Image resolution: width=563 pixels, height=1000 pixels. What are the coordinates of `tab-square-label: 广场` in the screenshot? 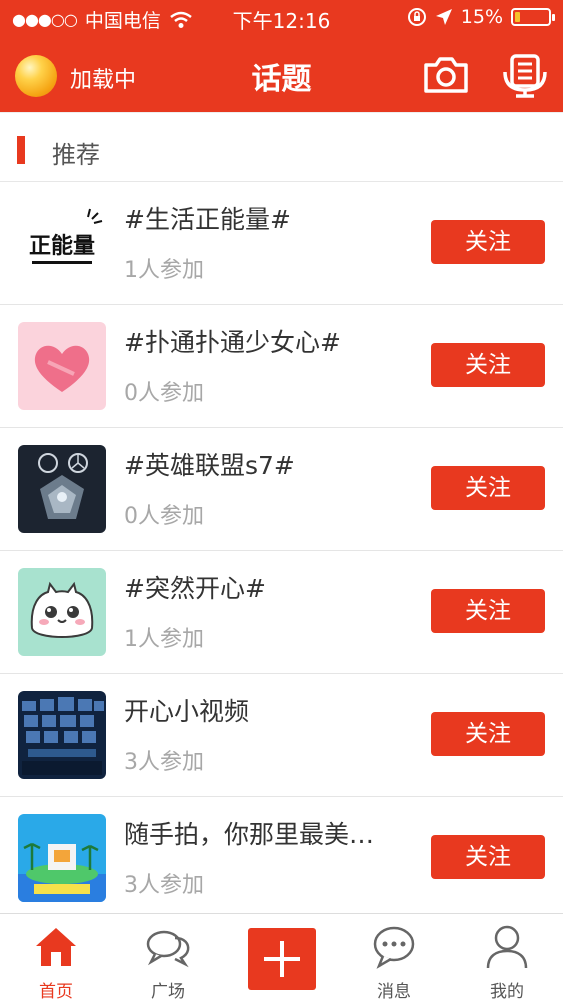 It's located at (168, 991).